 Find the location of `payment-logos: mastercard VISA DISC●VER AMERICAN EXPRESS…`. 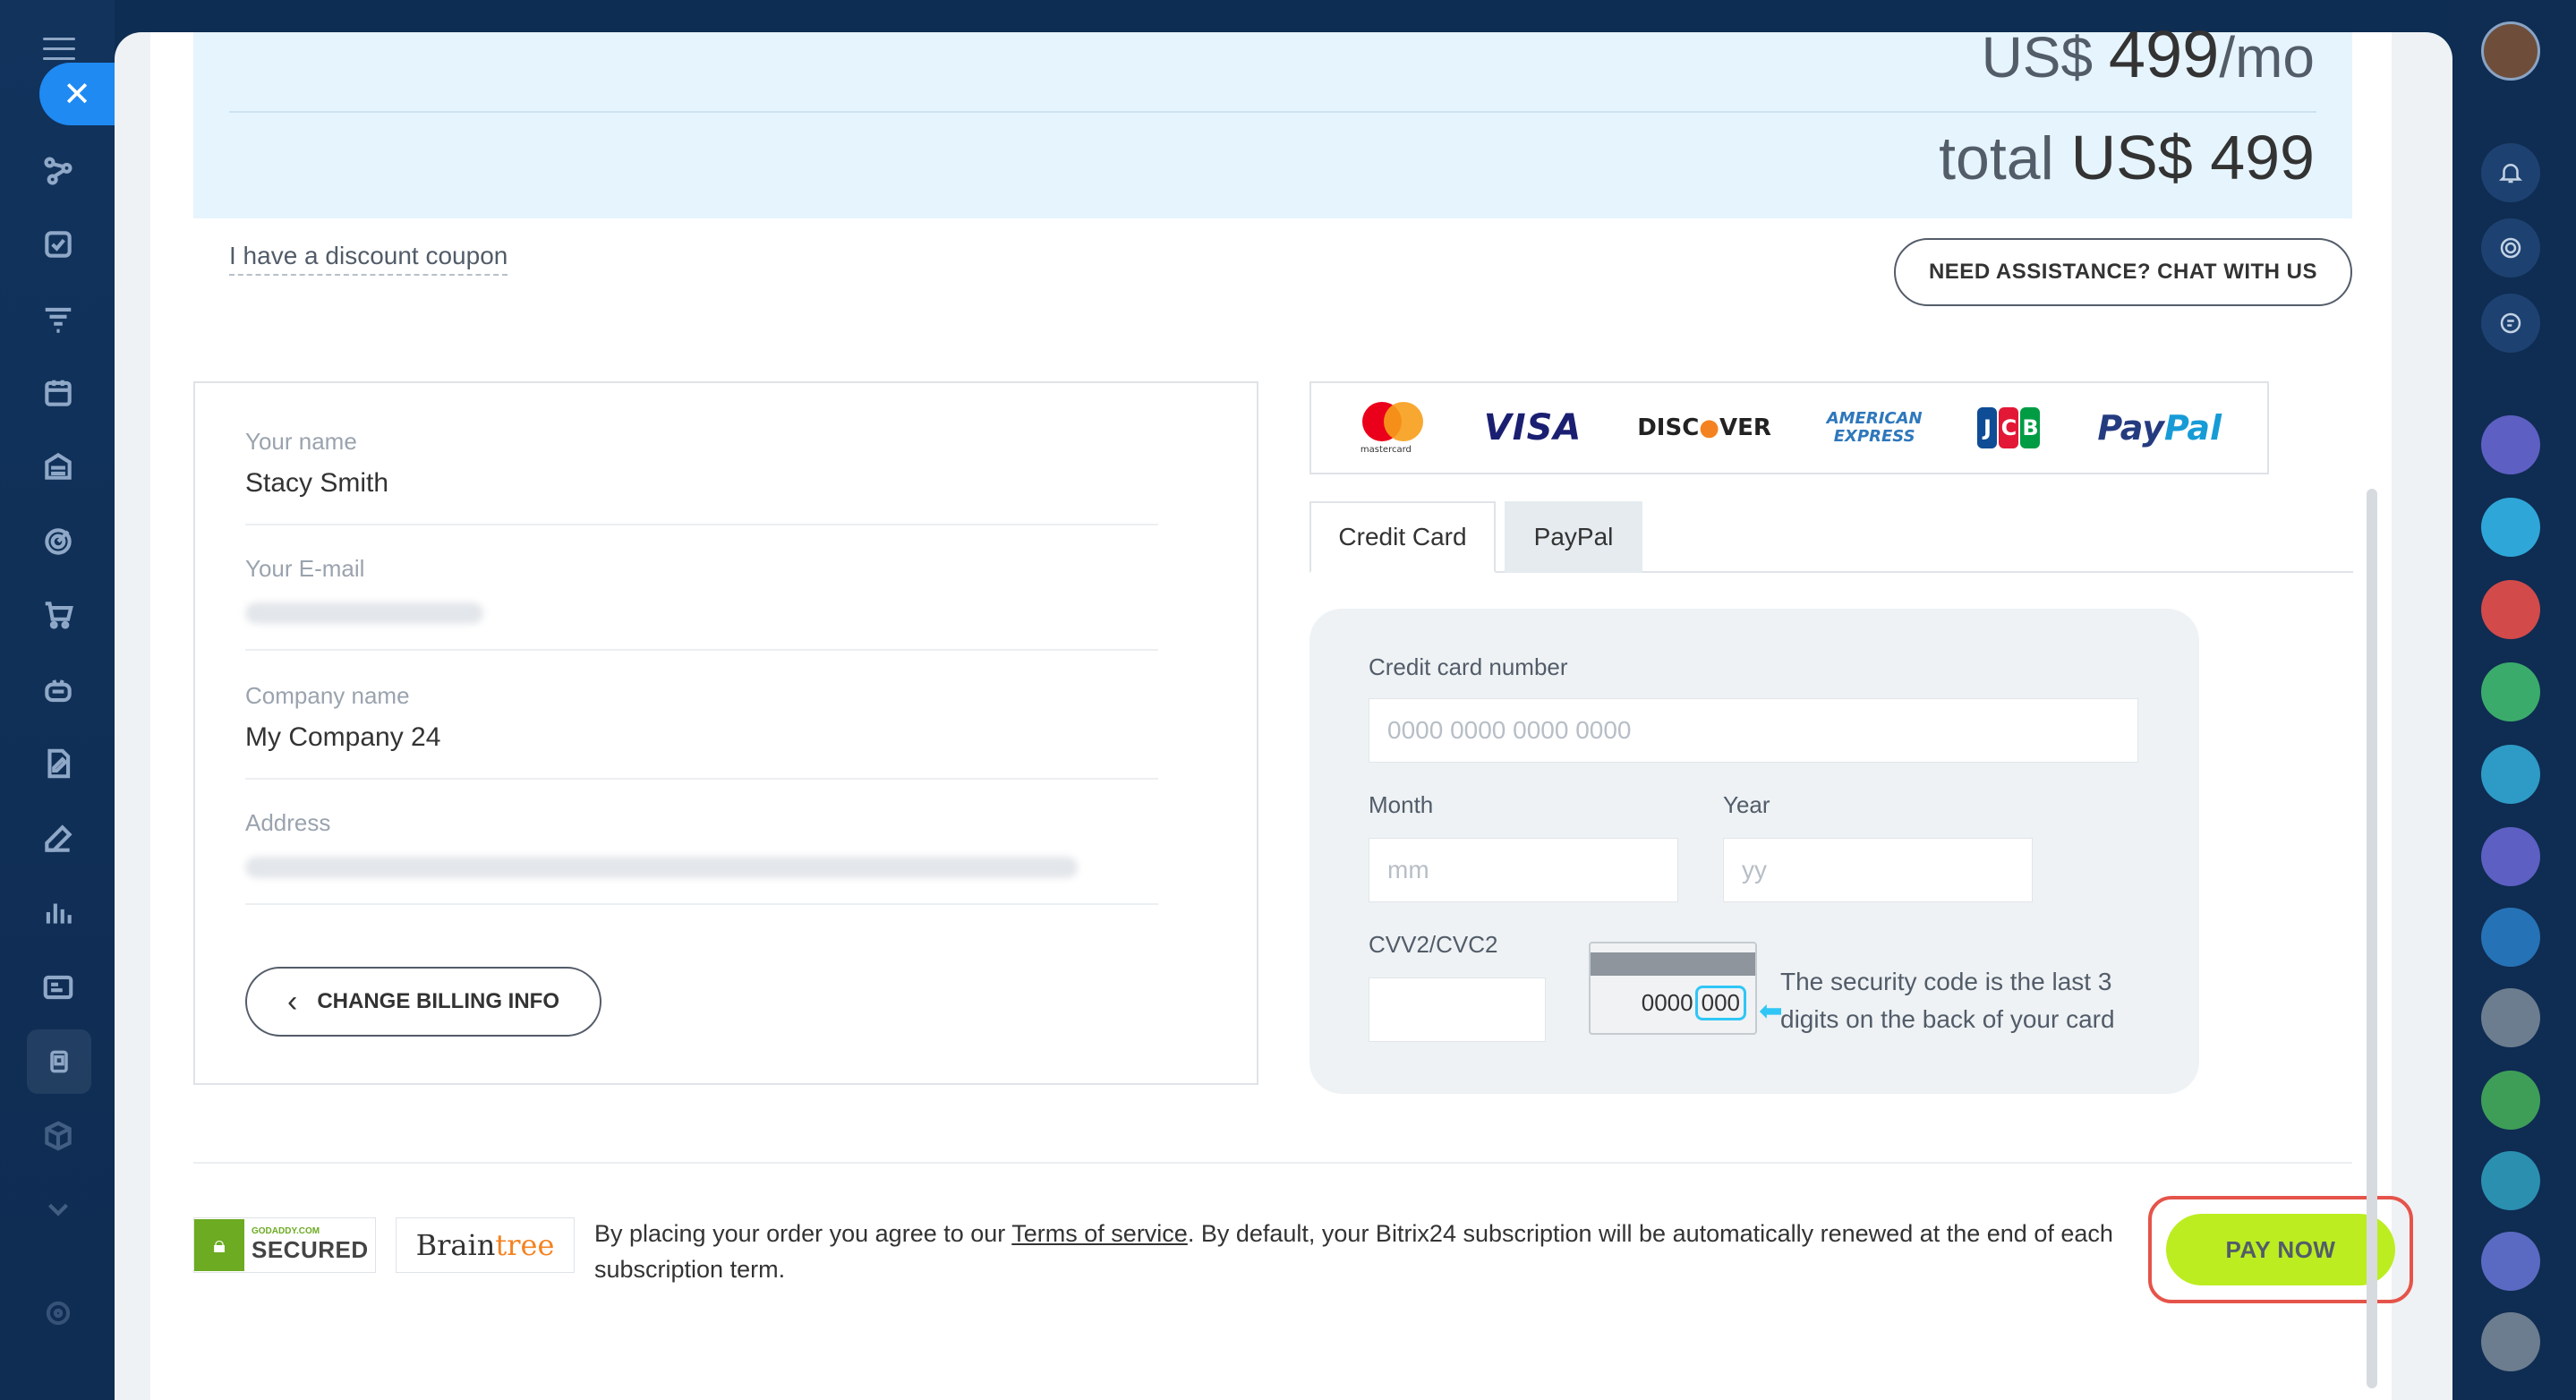

payment-logos: mastercard VISA DISC●VER AMERICAN EXPRESS… is located at coordinates (1789, 428).